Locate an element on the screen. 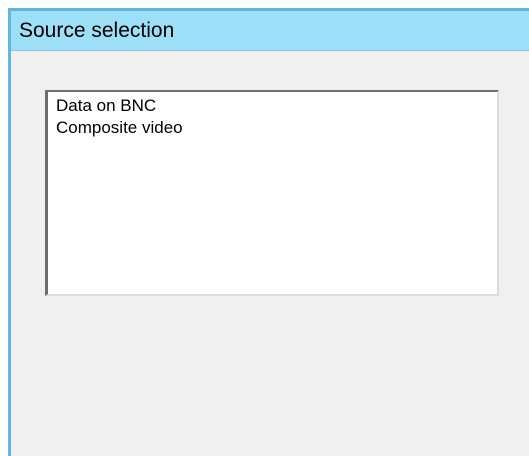  list-item-composite-video: Composite video is located at coordinates (276, 128).